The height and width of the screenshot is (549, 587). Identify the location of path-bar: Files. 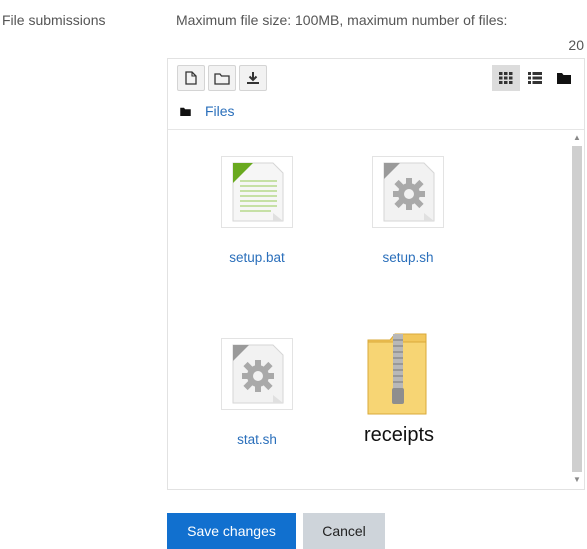
(207, 111).